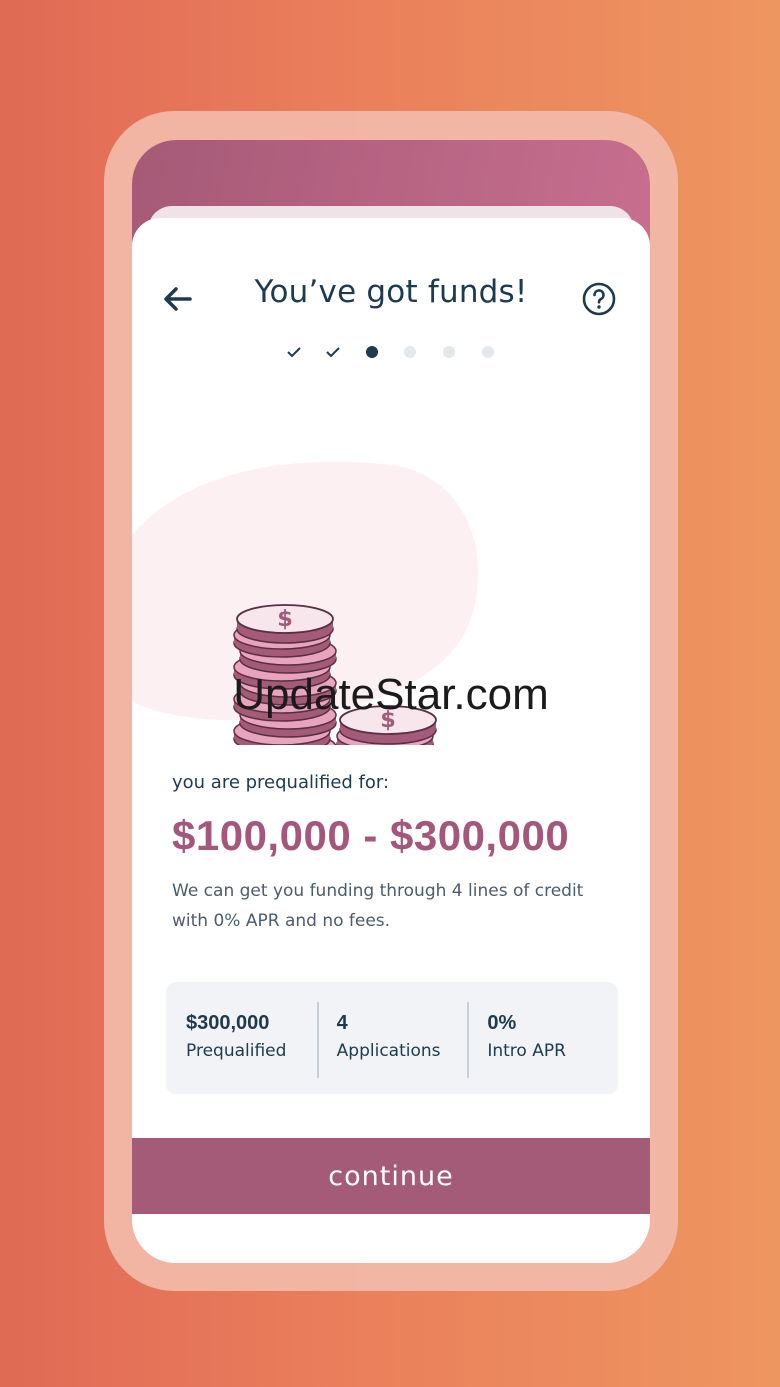 The image size is (780, 1387). I want to click on continue-button: continue, so click(391, 1176).